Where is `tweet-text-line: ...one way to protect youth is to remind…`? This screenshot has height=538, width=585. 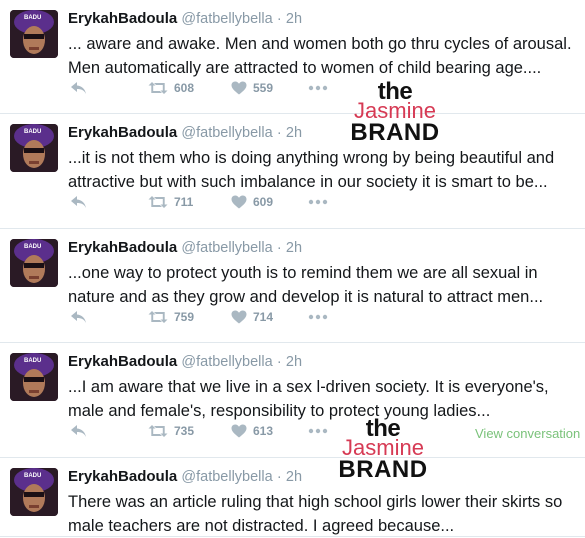
tweet-text-line: ...one way to protect youth is to remind… is located at coordinates (303, 273).